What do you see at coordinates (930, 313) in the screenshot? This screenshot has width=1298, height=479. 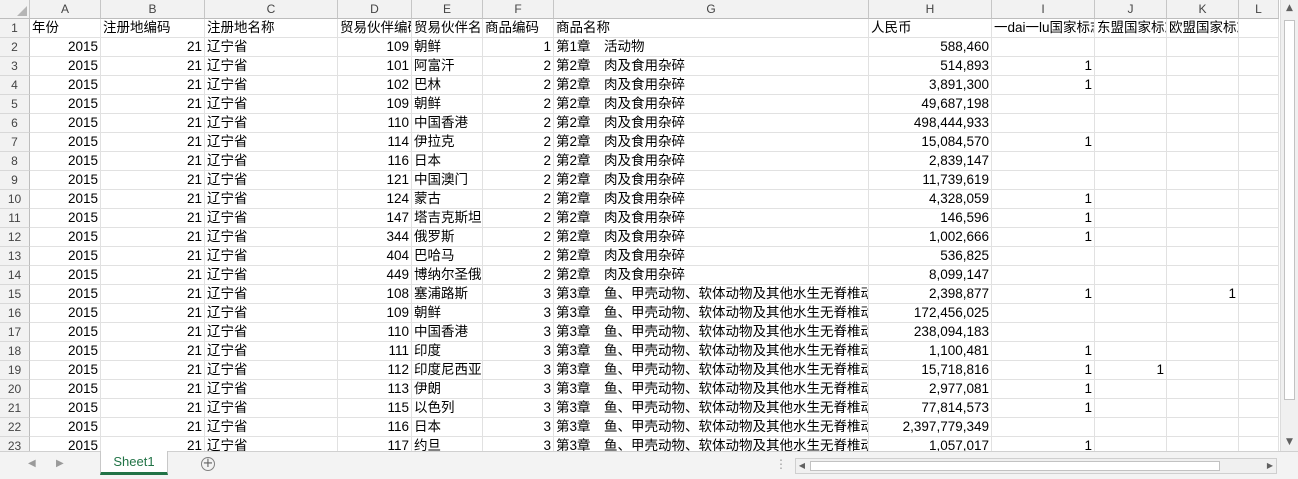 I see `table-cell: 172,456,025` at bounding box center [930, 313].